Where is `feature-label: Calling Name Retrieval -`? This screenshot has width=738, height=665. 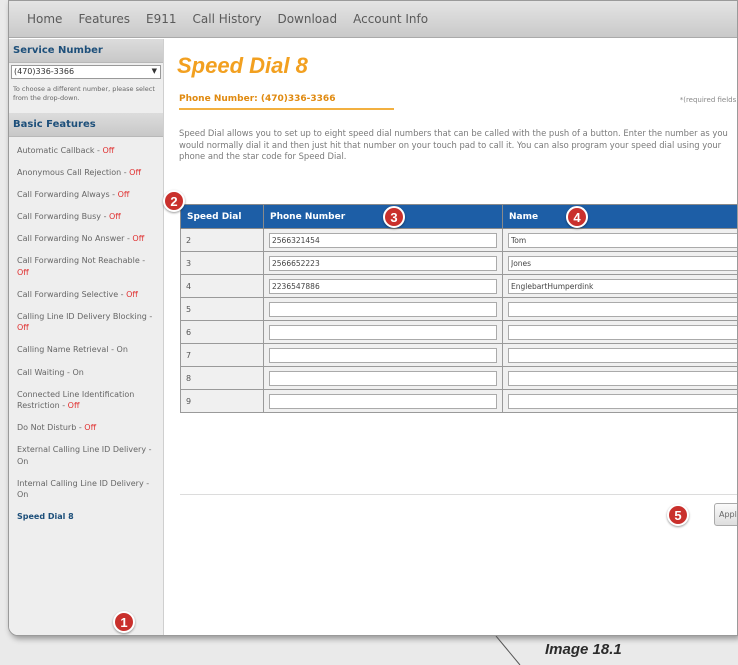 feature-label: Calling Name Retrieval - is located at coordinates (67, 350).